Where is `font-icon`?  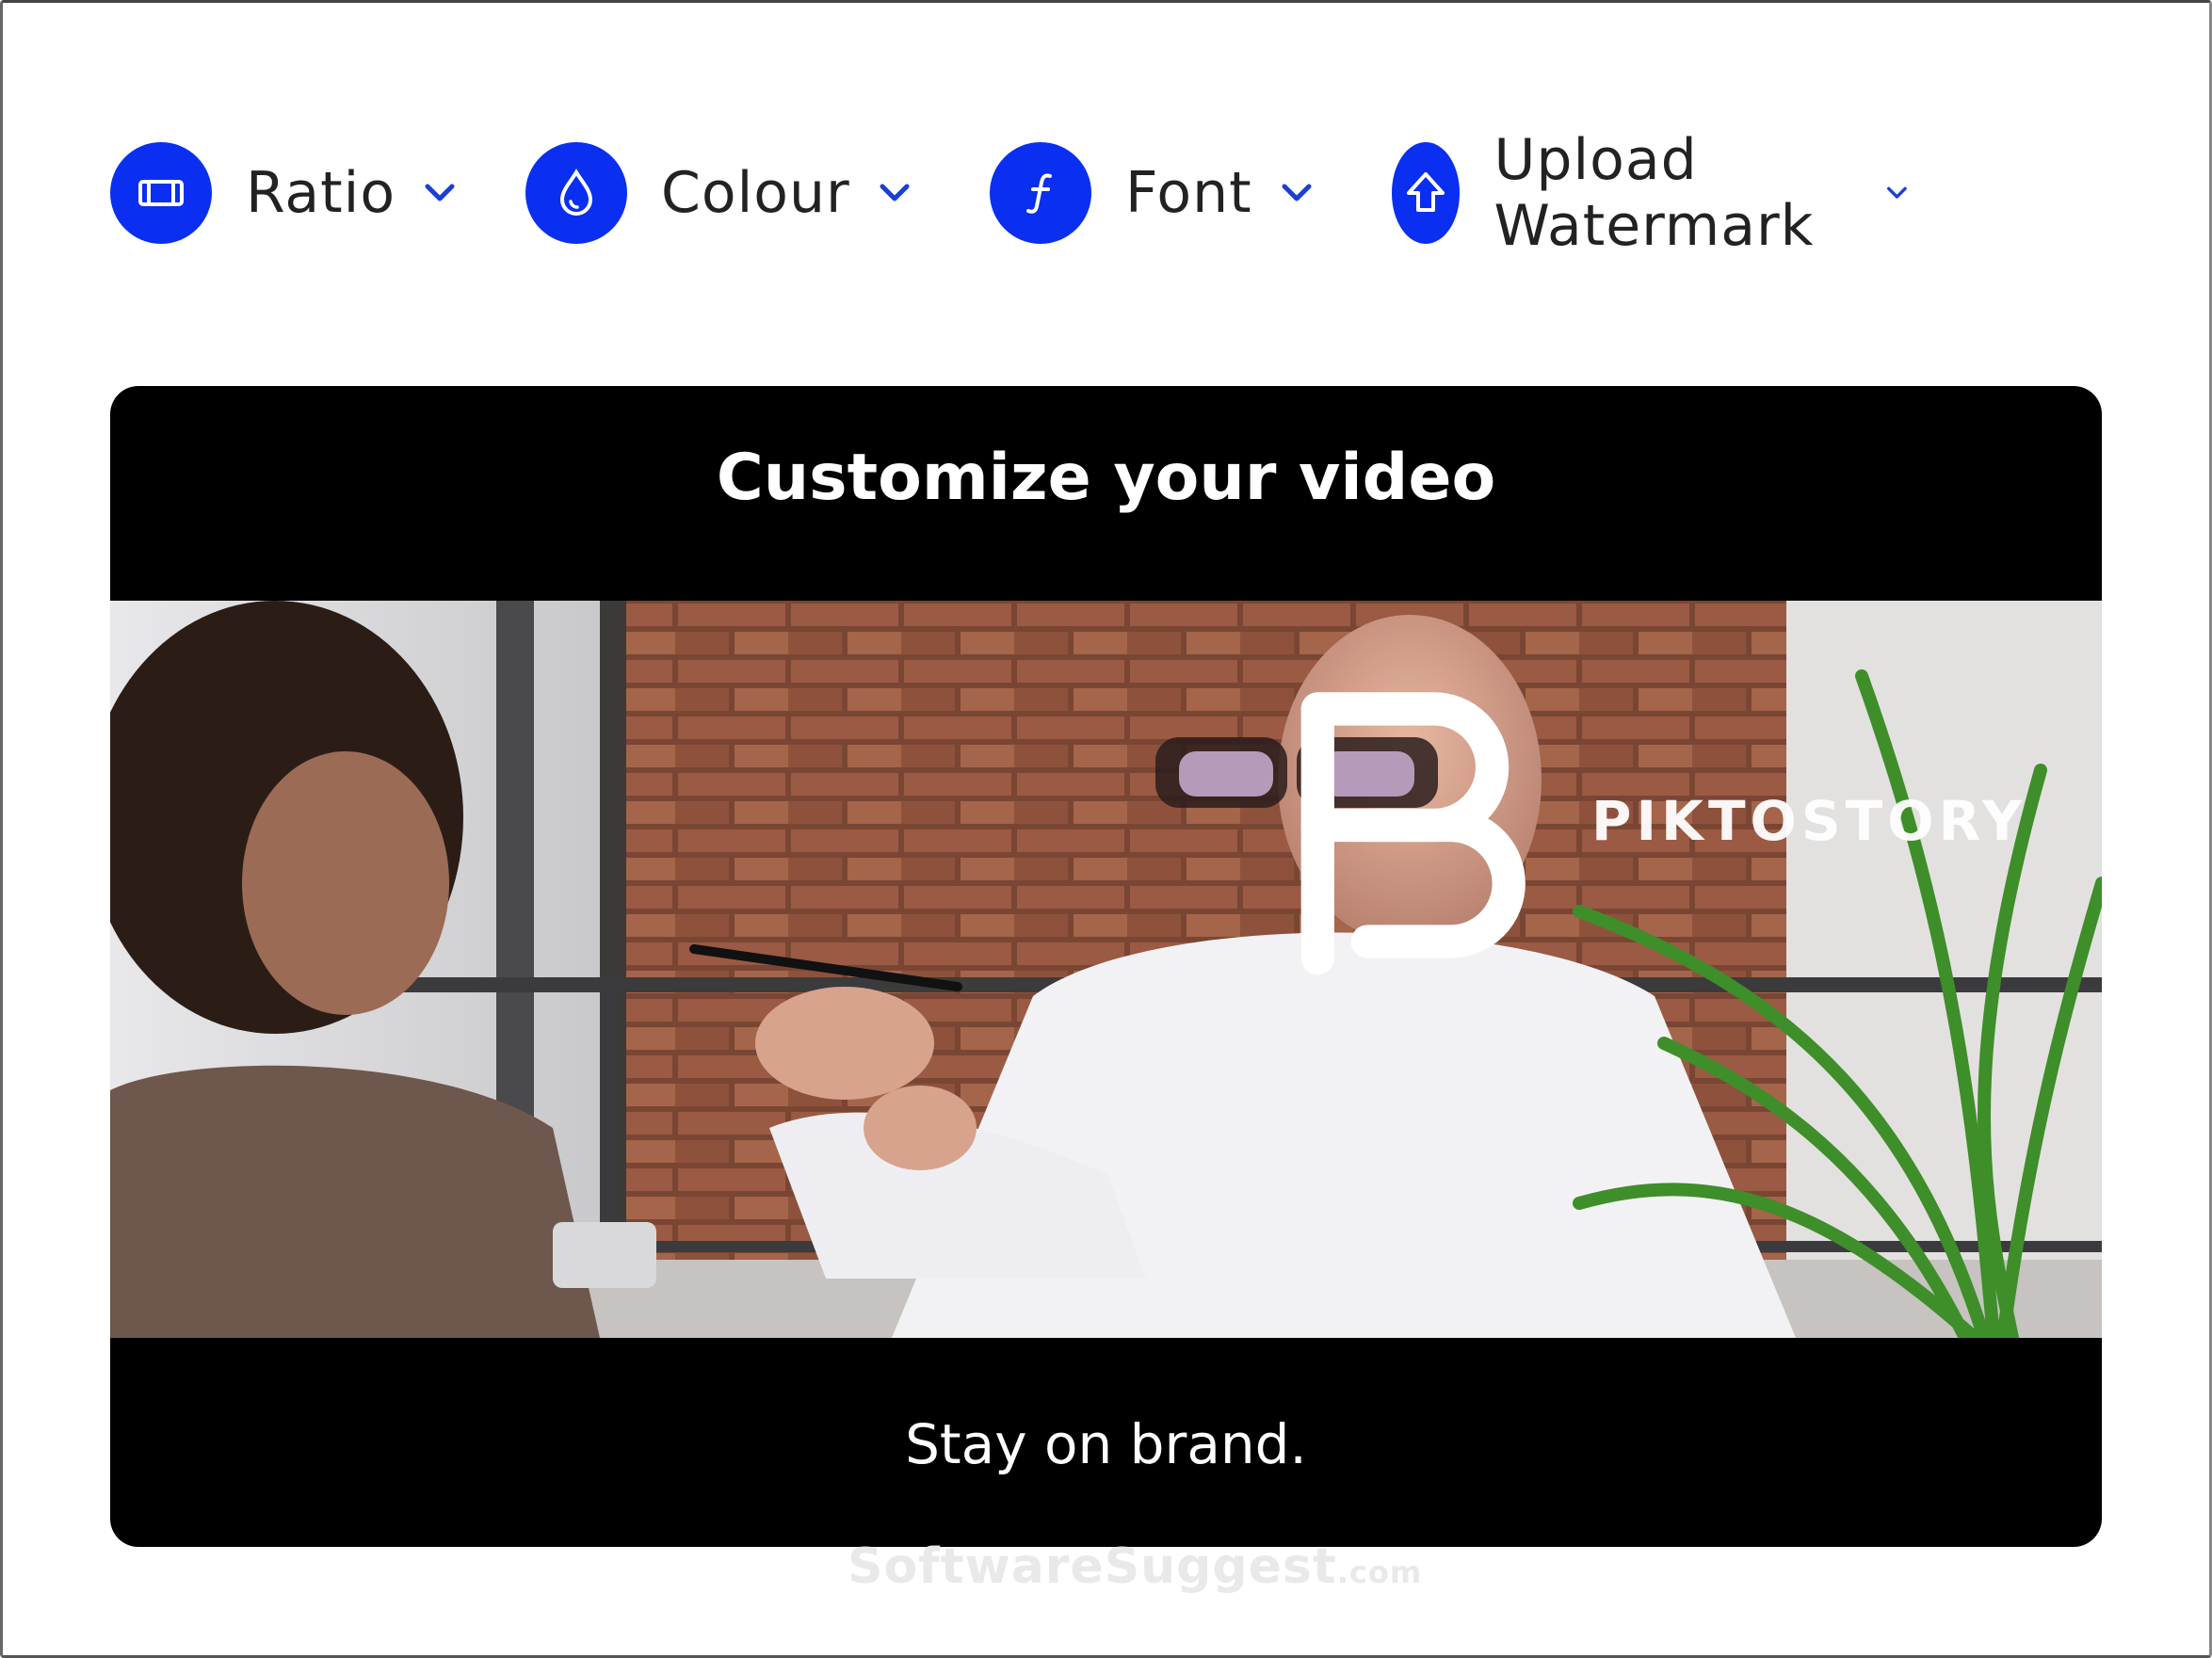 font-icon is located at coordinates (1040, 193).